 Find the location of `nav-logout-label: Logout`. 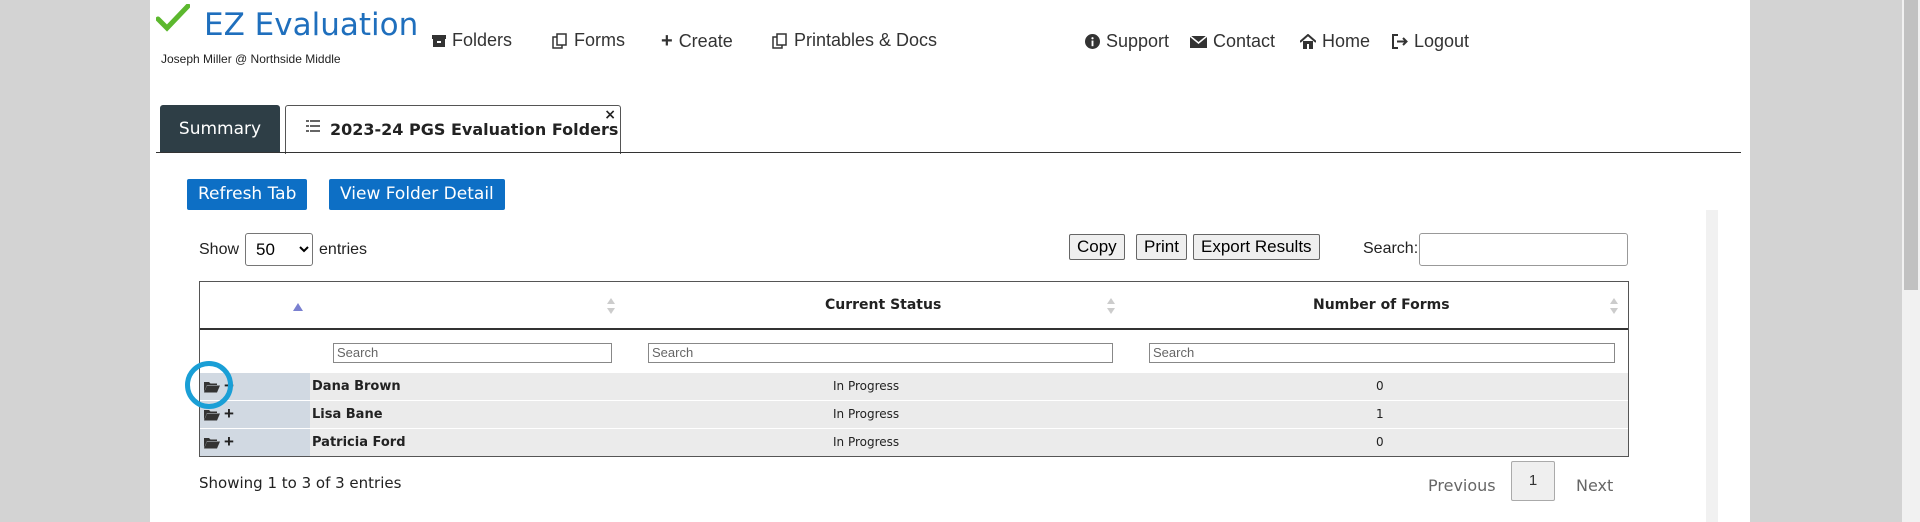

nav-logout-label: Logout is located at coordinates (1442, 41).